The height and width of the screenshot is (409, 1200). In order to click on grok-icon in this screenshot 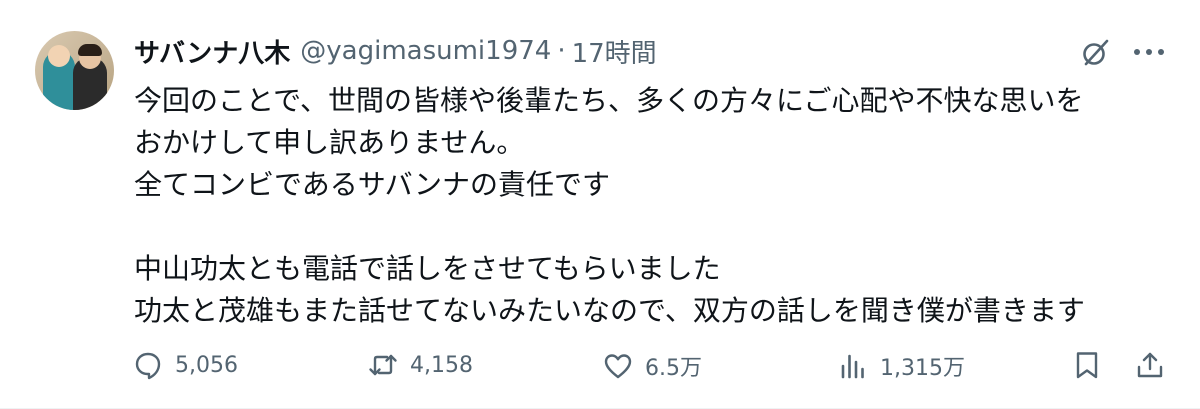, I will do `click(1096, 52)`.